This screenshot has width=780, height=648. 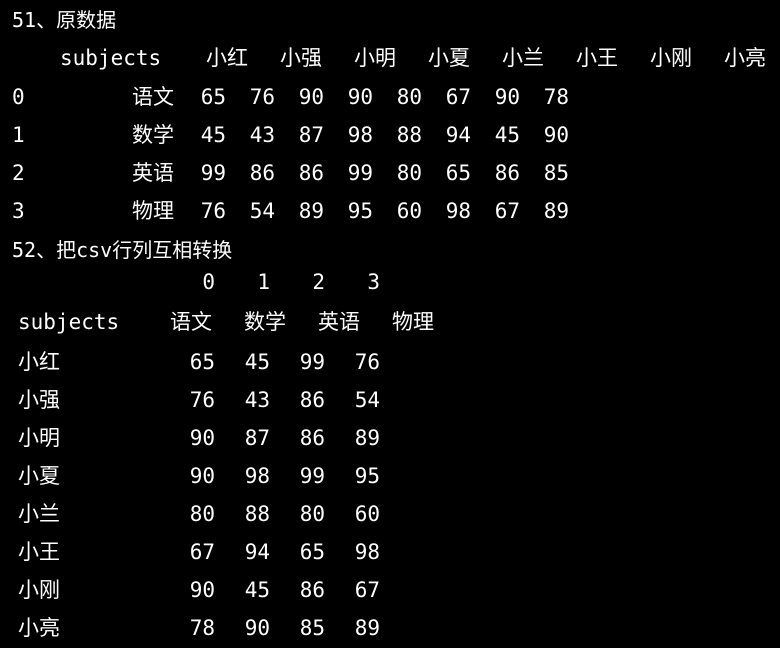 What do you see at coordinates (312, 628) in the screenshot?
I see `table2-cell: 85` at bounding box center [312, 628].